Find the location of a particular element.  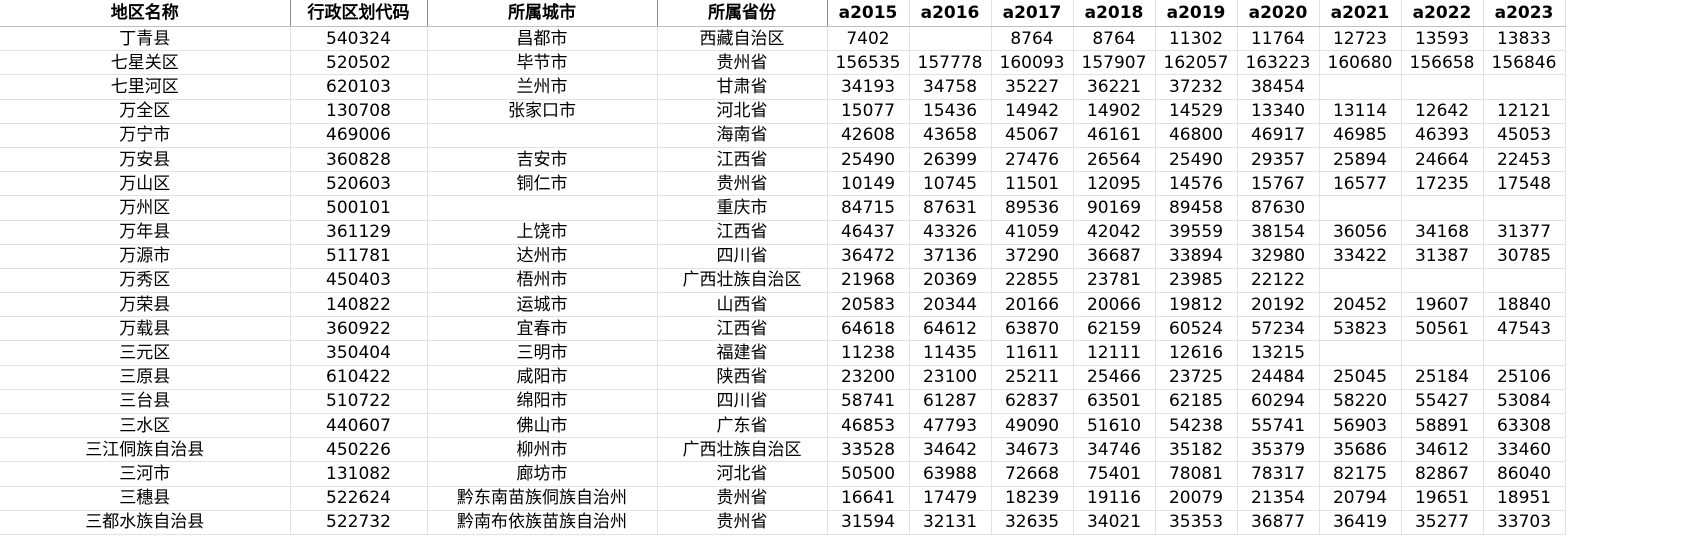

table-cell: 广东省 is located at coordinates (742, 426).